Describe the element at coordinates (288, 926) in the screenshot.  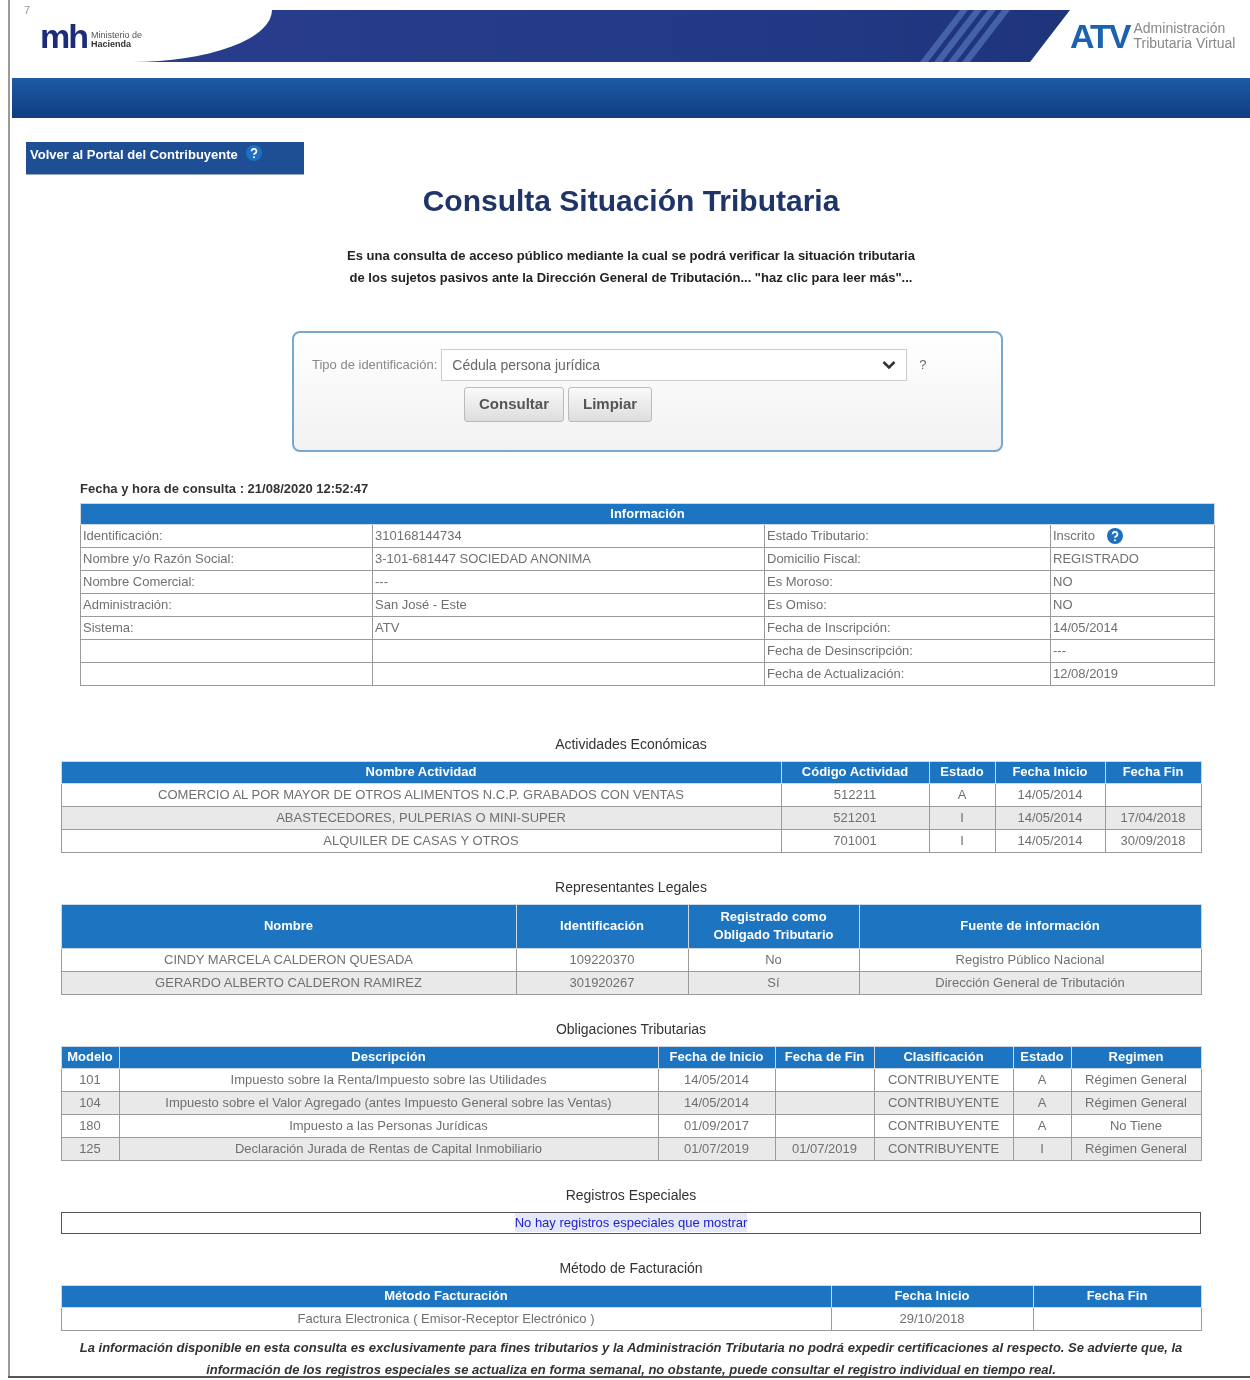
I see `column-header: Nombre` at that location.